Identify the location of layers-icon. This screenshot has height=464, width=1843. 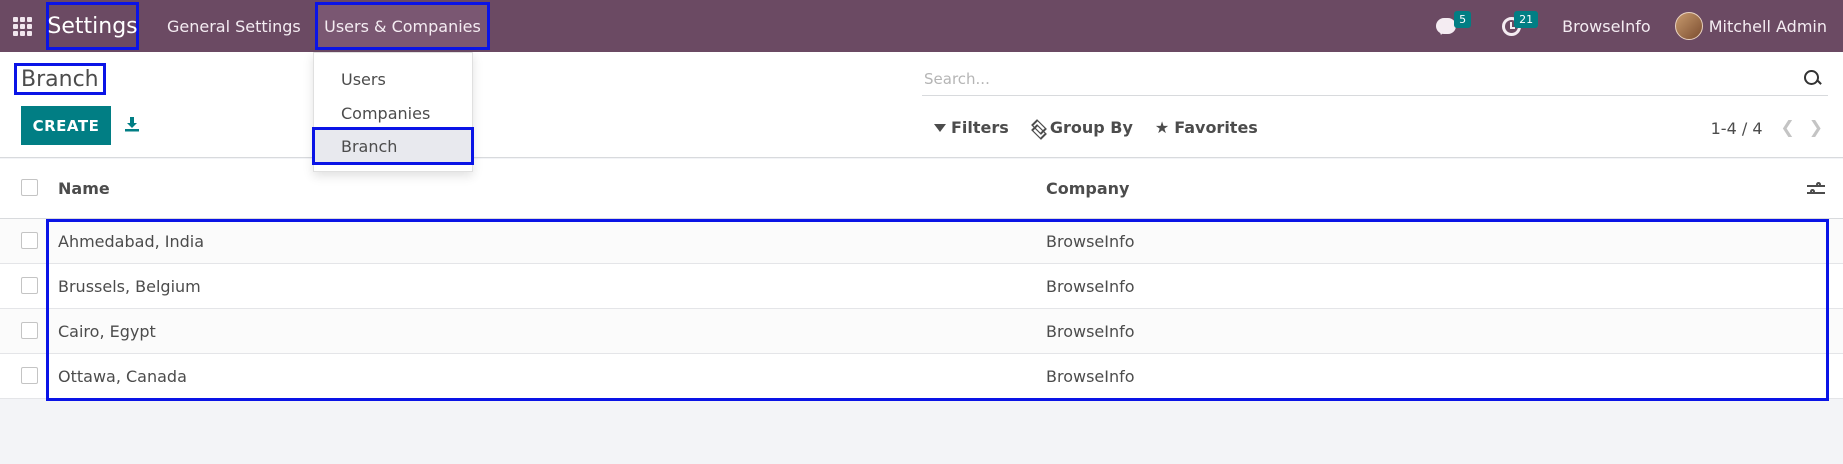
(1038, 128).